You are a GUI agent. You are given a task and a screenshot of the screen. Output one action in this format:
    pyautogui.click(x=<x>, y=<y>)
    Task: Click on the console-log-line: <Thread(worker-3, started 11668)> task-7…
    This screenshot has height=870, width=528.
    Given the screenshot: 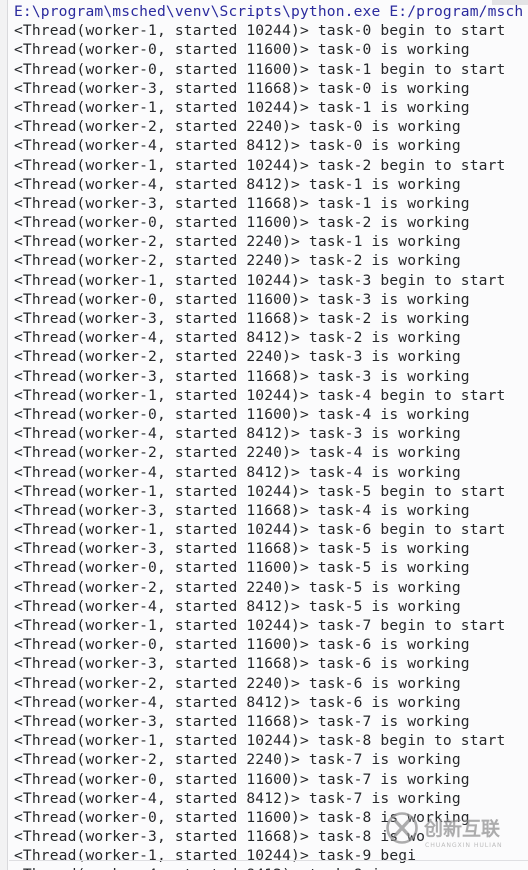 What is the action you would take?
    pyautogui.click(x=242, y=721)
    